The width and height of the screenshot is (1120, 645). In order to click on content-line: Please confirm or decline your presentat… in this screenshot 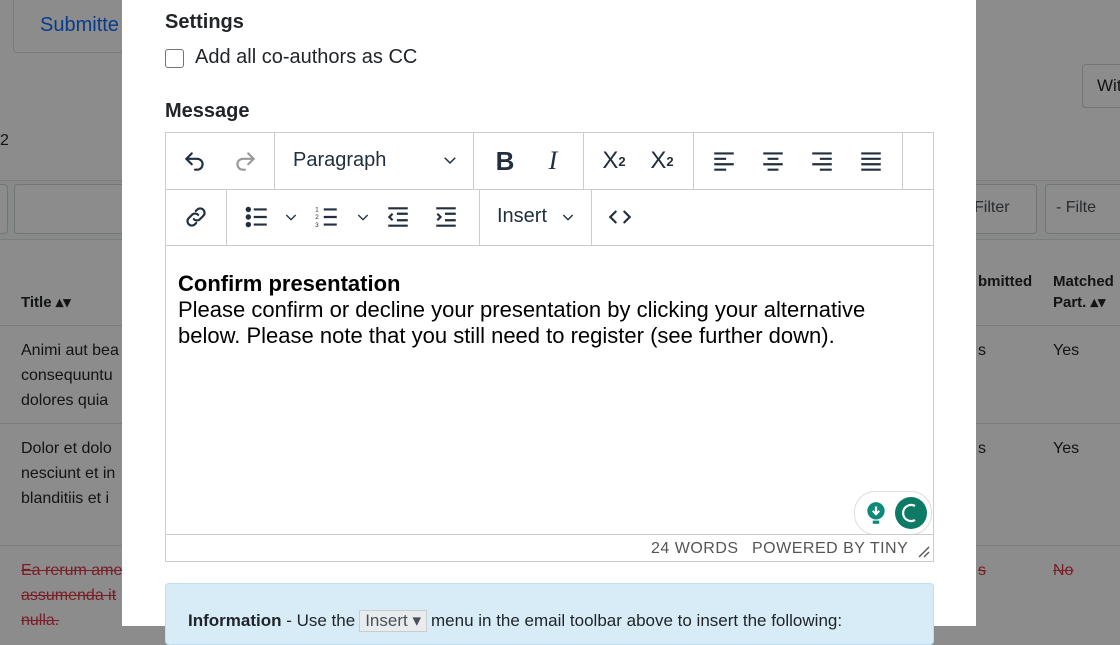, I will do `click(522, 309)`.